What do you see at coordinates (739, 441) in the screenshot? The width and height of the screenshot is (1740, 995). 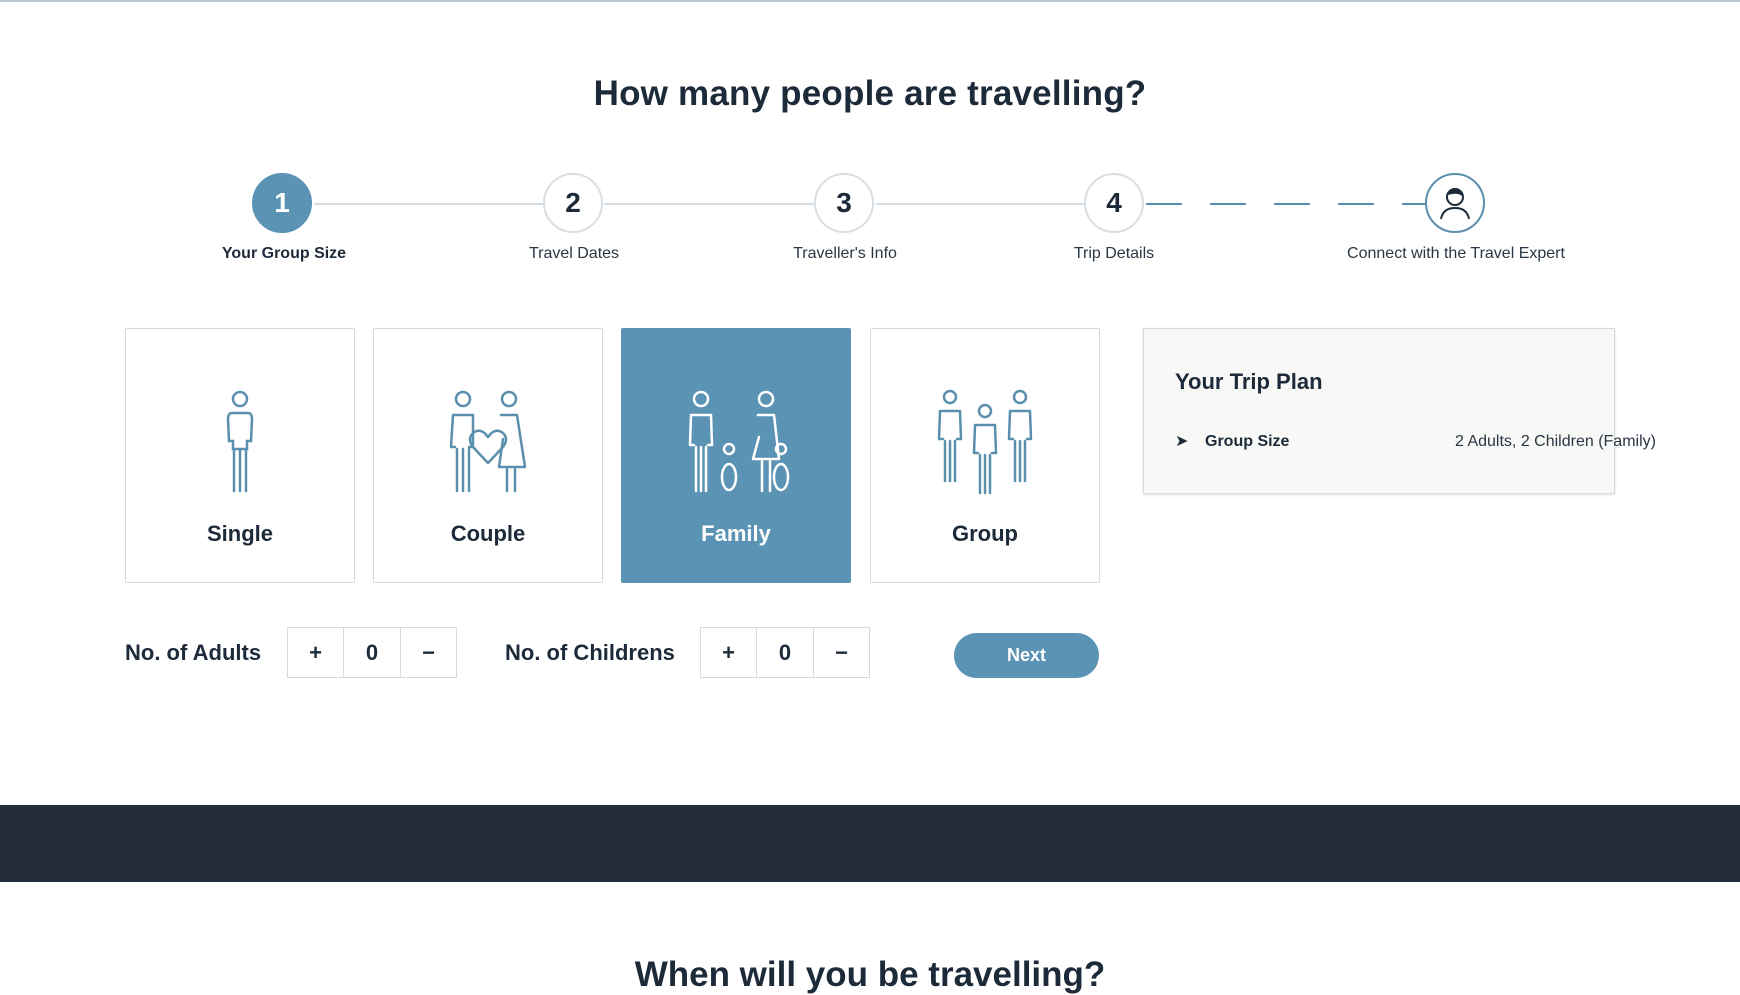 I see `family-icon` at bounding box center [739, 441].